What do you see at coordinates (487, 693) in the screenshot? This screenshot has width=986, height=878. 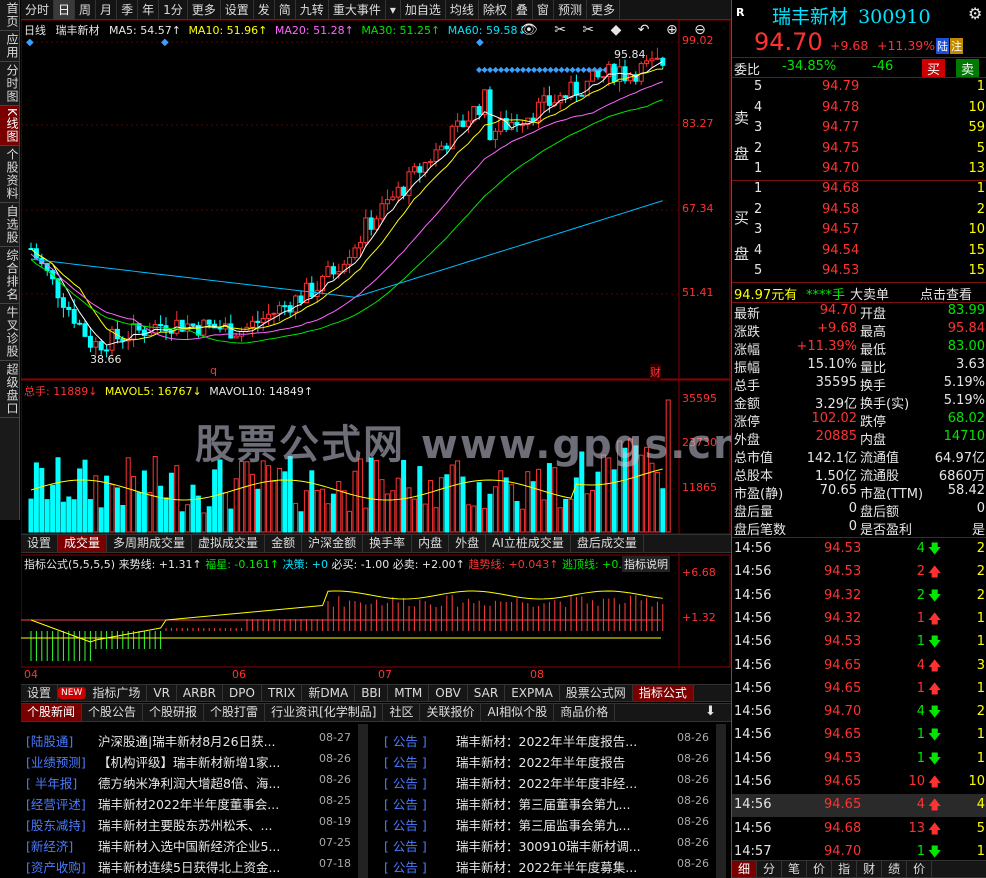 I see `bottabs-11: SAR` at bounding box center [487, 693].